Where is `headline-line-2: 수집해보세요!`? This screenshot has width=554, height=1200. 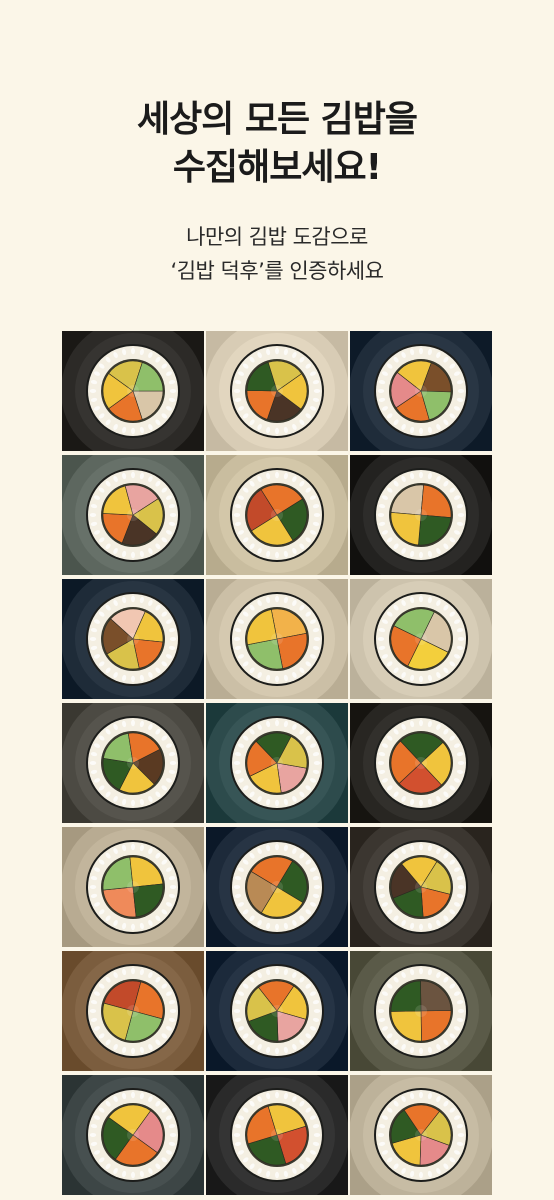 headline-line-2: 수집해보세요! is located at coordinates (277, 167).